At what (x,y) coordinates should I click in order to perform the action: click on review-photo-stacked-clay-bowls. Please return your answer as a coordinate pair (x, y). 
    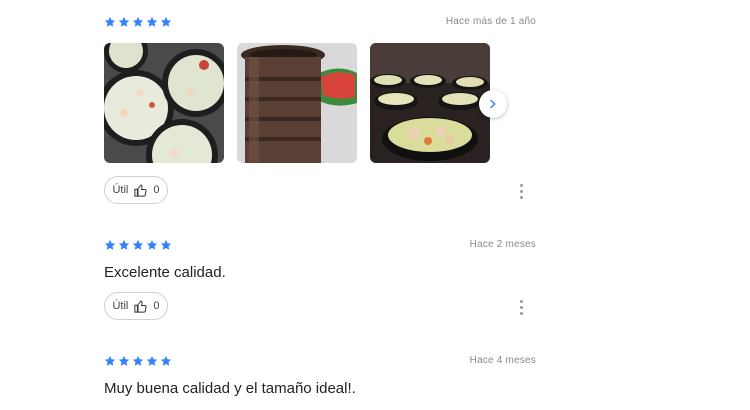
    Looking at the image, I should click on (297, 103).